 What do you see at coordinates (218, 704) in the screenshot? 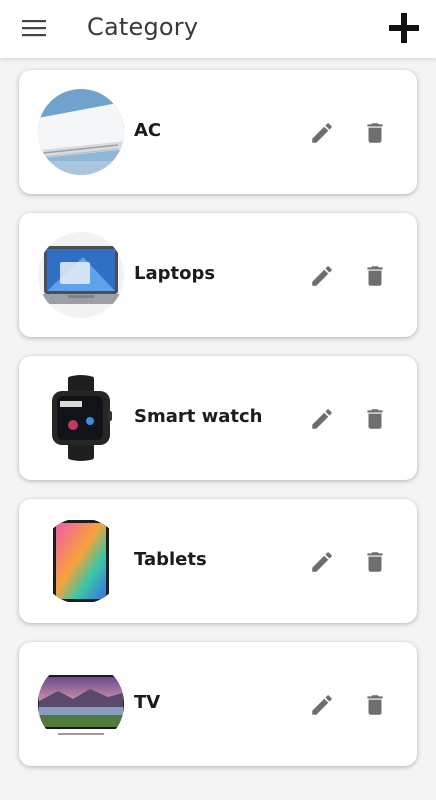
I see `category-card-tv: TV` at bounding box center [218, 704].